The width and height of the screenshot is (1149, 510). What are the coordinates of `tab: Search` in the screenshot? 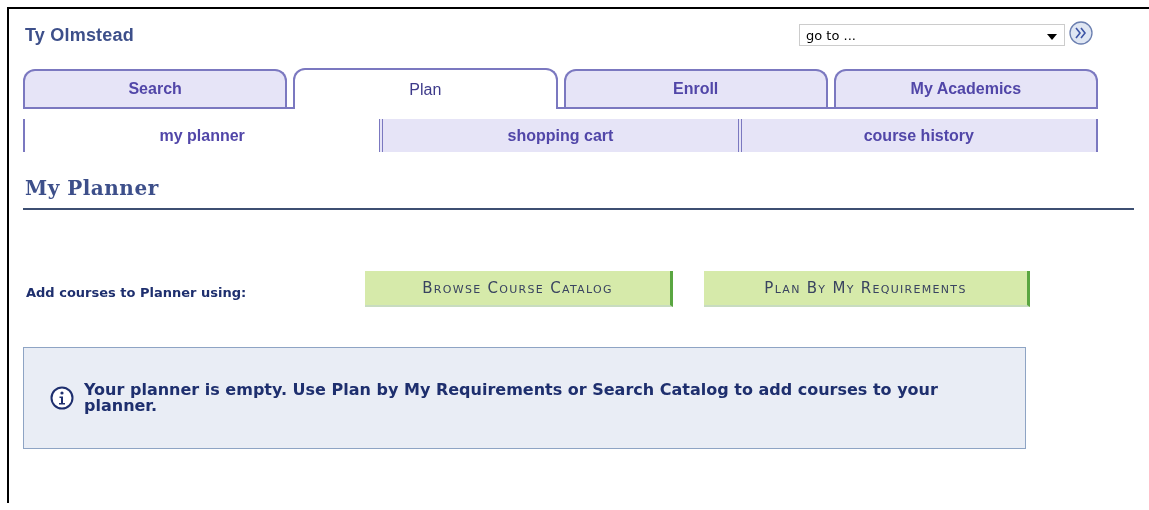 It's located at (155, 88).